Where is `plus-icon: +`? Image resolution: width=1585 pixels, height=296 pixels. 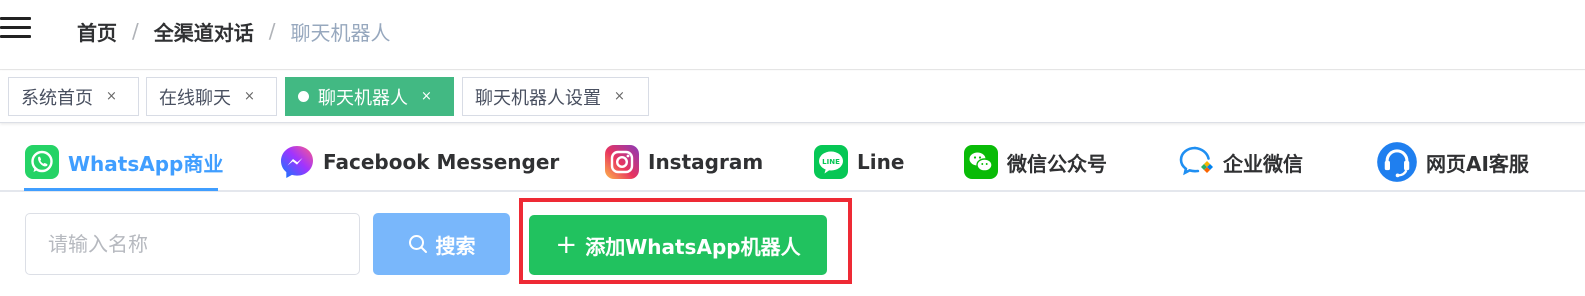
plus-icon: + is located at coordinates (566, 245).